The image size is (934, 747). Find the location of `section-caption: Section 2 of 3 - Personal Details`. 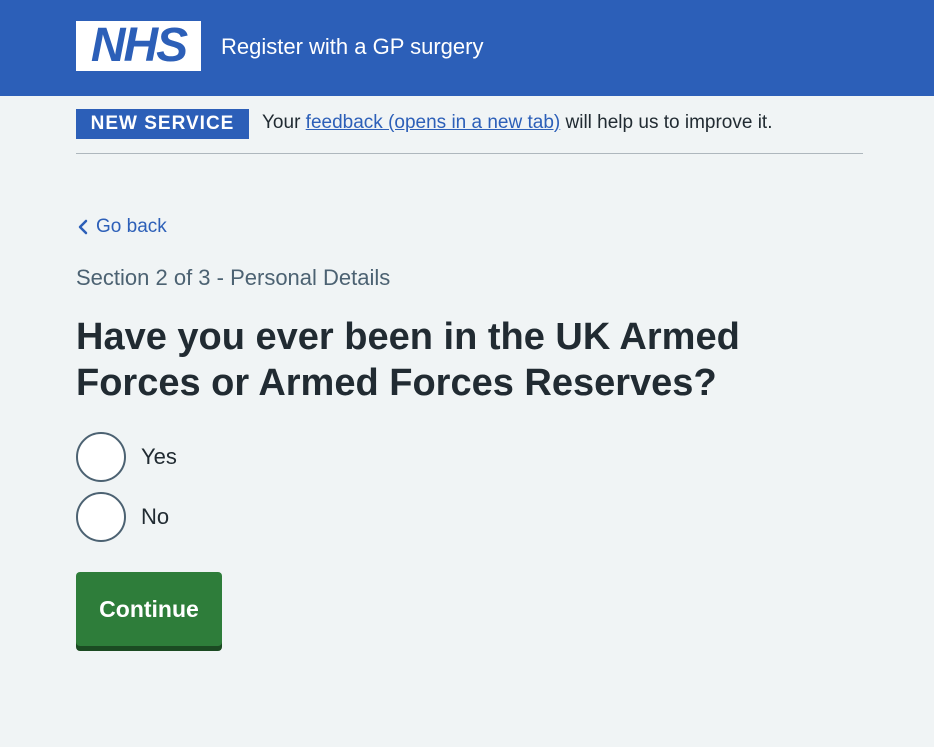

section-caption: Section 2 of 3 - Personal Details is located at coordinates (233, 277).